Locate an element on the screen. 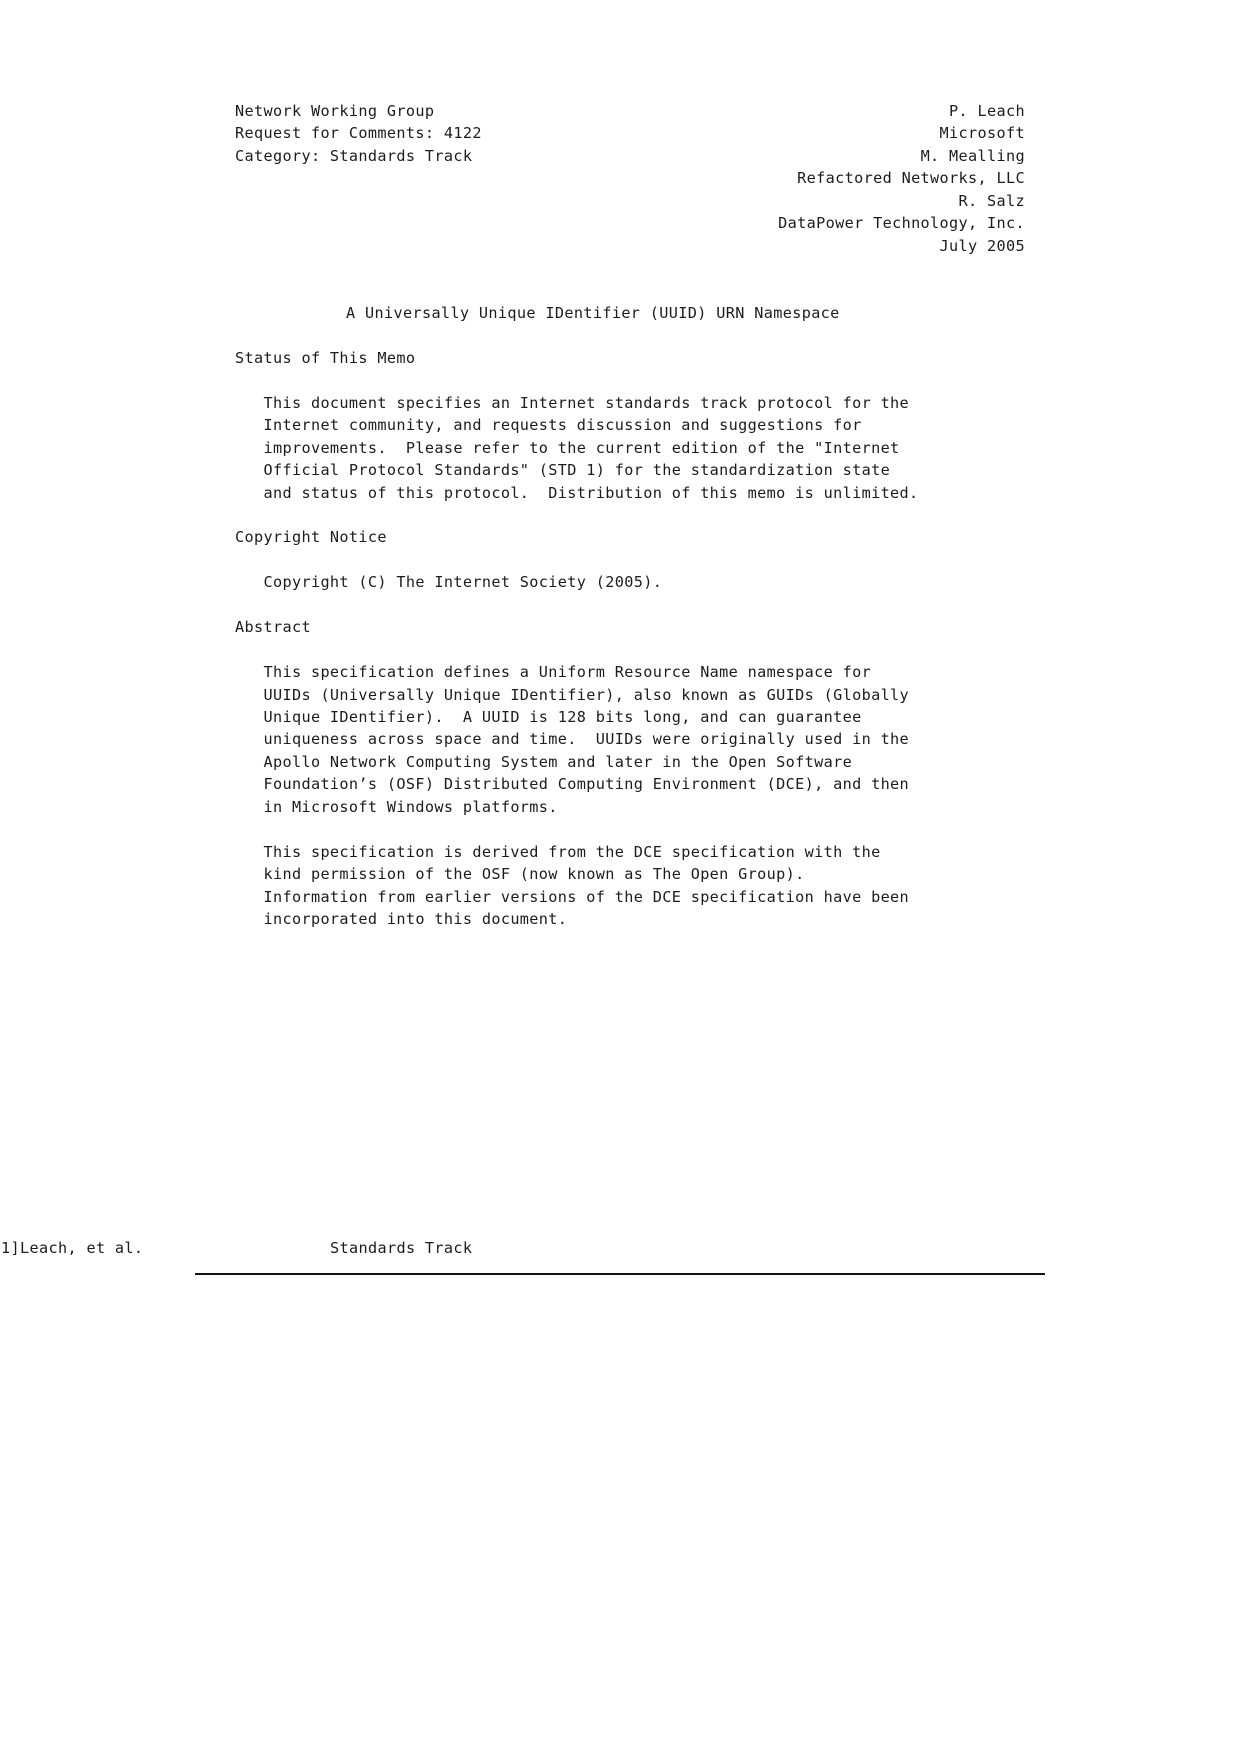  section-heading-copyright: Copyright Notice is located at coordinates (311, 537).